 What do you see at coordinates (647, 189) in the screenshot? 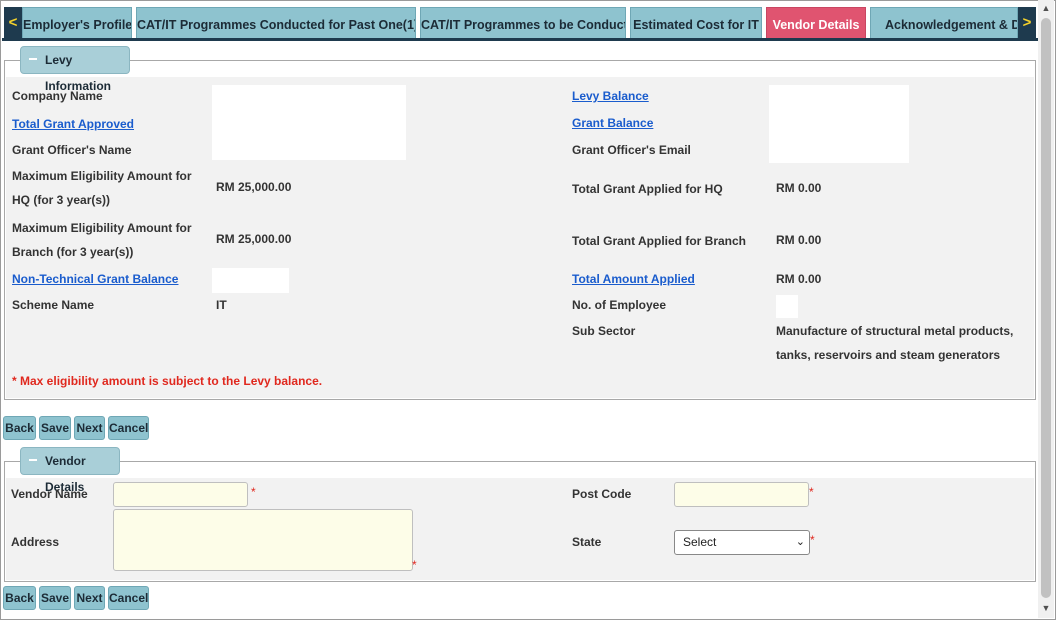
I see `total-grant-applied-hq-label: Total Grant Applied for HQ` at bounding box center [647, 189].